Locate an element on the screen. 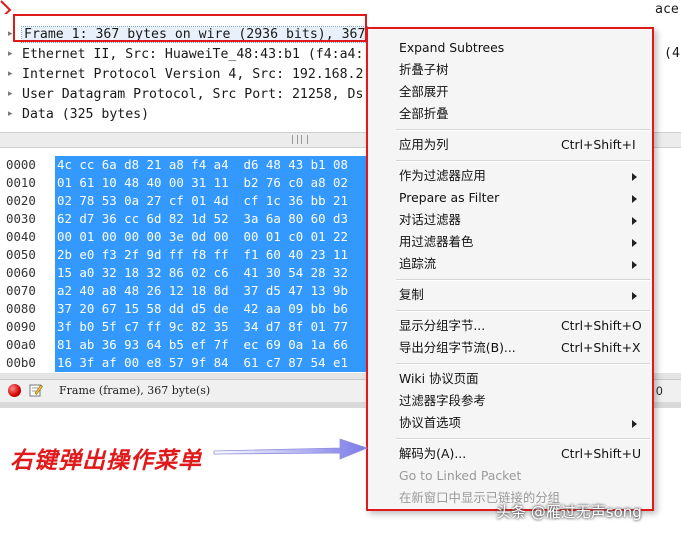  menu-item-shortcut: Ctrl+Shift+U is located at coordinates (601, 453).